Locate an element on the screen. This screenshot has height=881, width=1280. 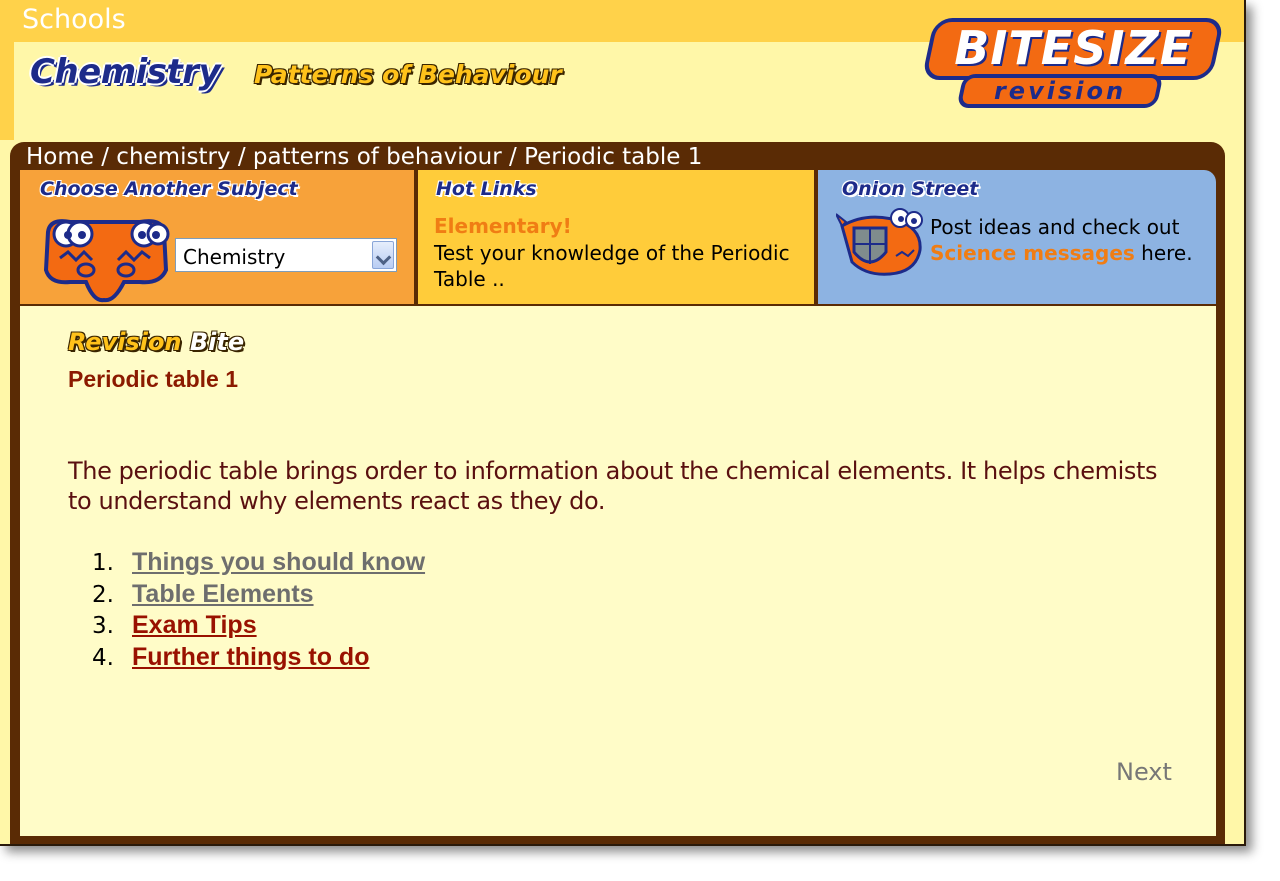
topic-link-exam-tips: Exam Tips is located at coordinates (194, 625).